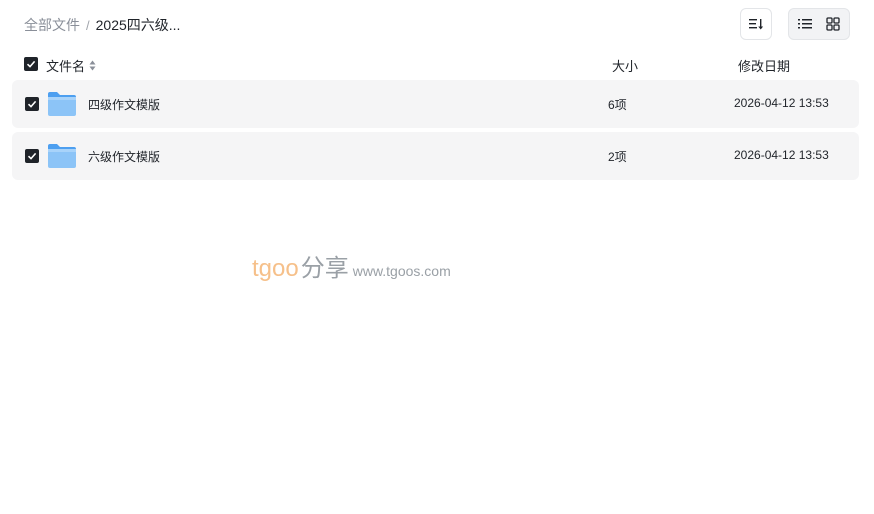 This screenshot has width=874, height=514. What do you see at coordinates (435, 156) in the screenshot?
I see `table-row: 六级作文模版 2项 2026-04-12 13:53` at bounding box center [435, 156].